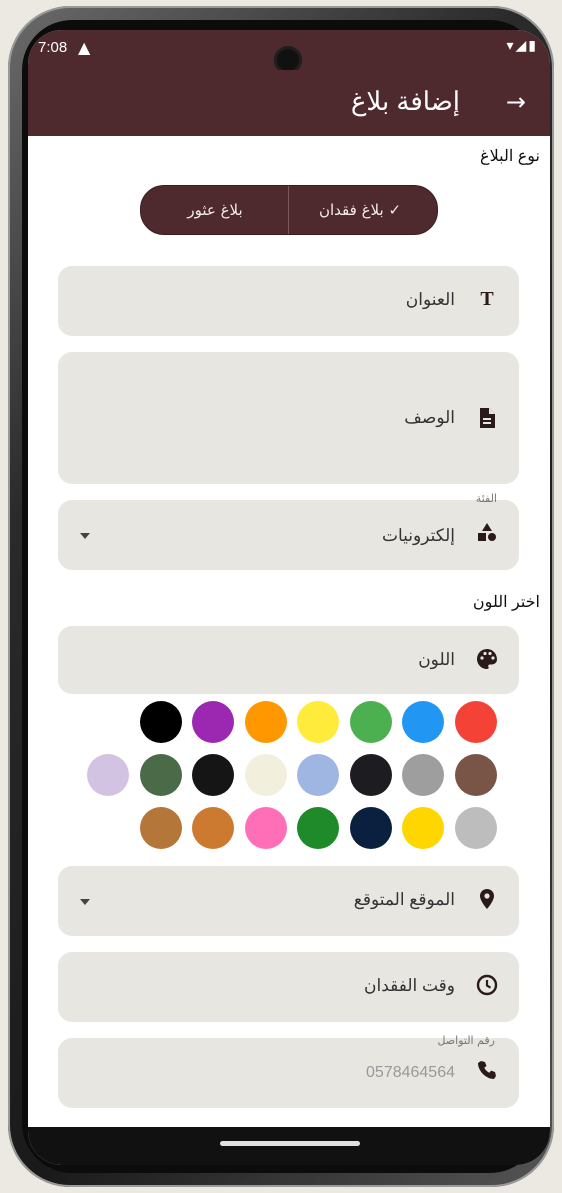  Describe the element at coordinates (288, 301) in the screenshot. I see `title-field: العنوان T` at that location.